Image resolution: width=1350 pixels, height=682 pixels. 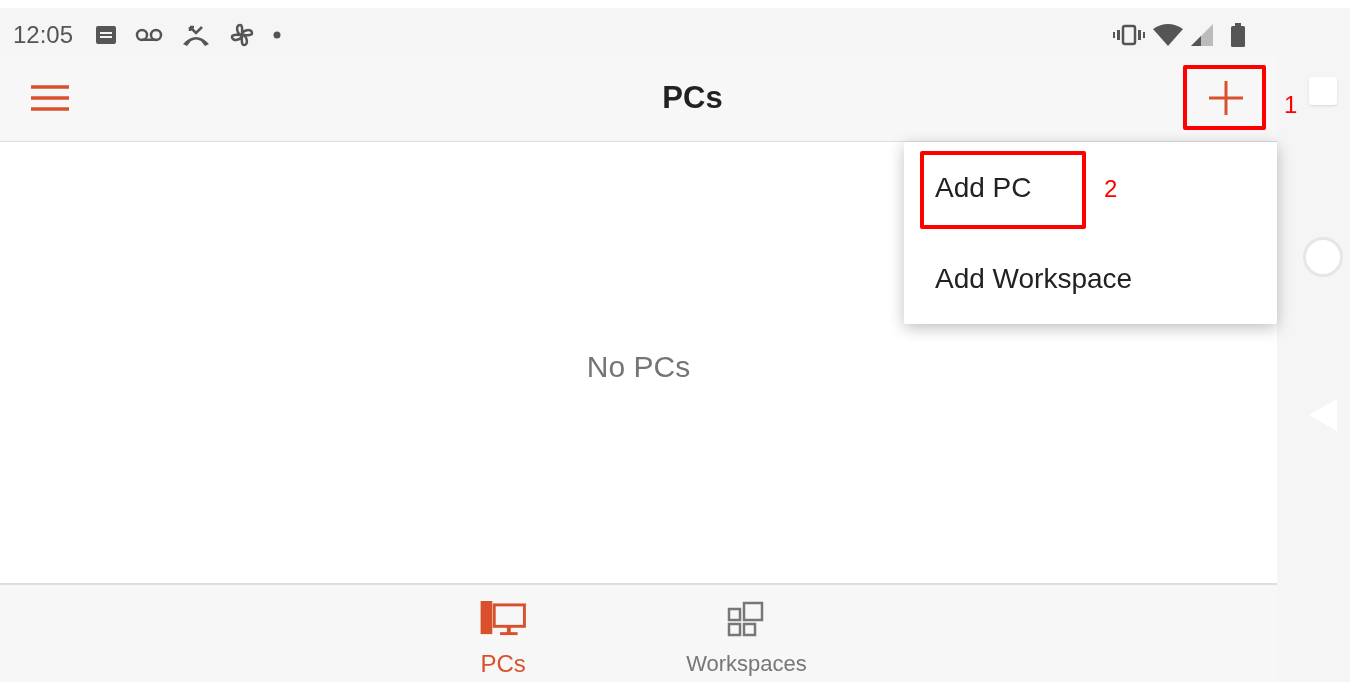 I want to click on voicemail-icon, so click(x=149, y=34).